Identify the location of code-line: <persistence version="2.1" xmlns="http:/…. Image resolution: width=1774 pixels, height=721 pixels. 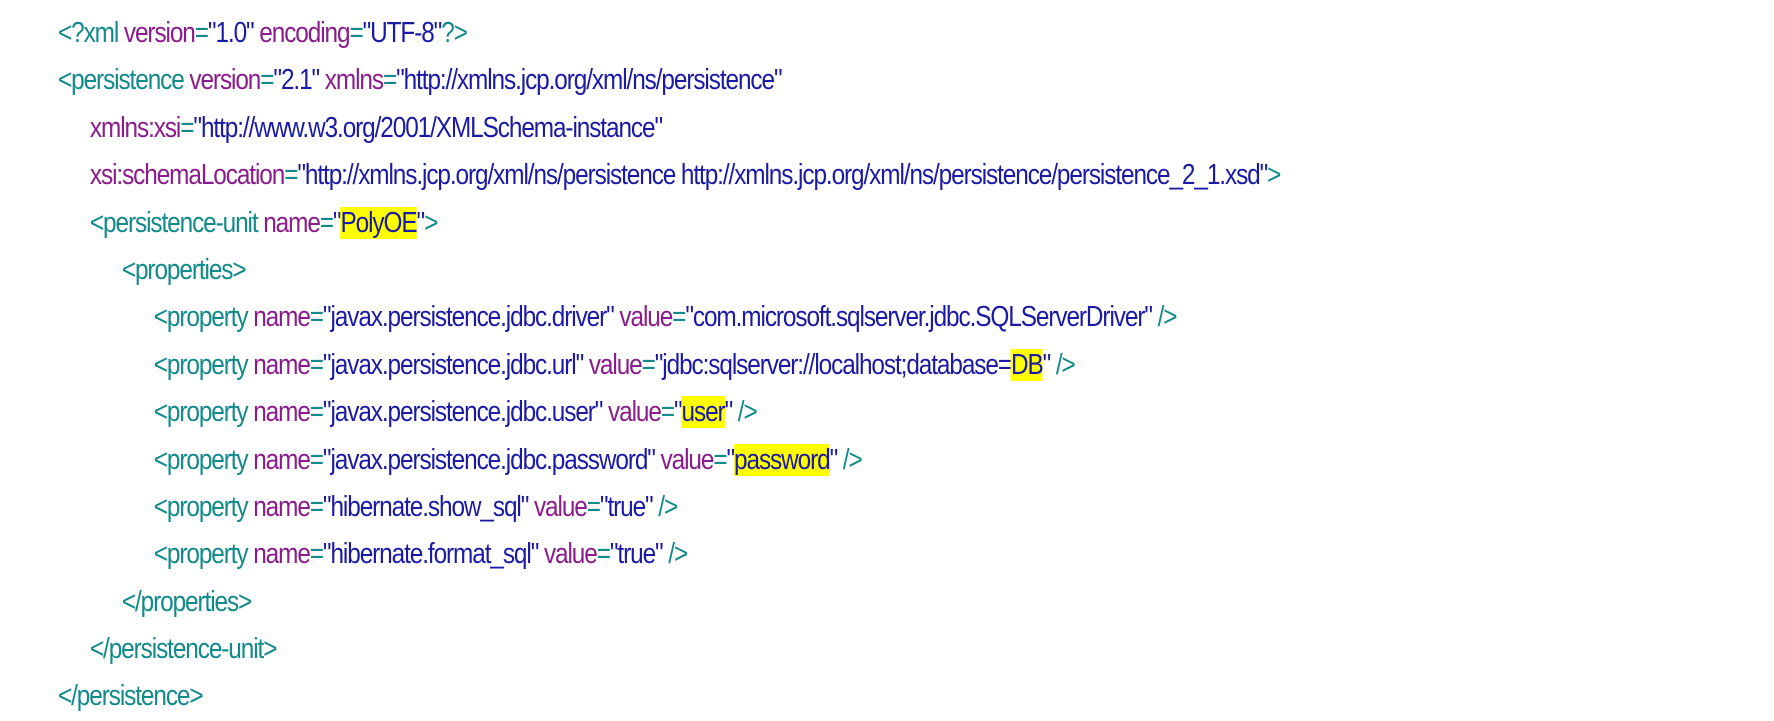
(772, 80).